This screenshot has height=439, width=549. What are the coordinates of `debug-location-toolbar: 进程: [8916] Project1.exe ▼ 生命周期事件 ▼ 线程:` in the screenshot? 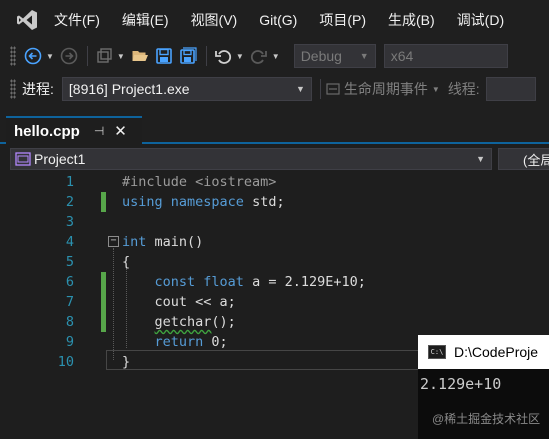 It's located at (274, 89).